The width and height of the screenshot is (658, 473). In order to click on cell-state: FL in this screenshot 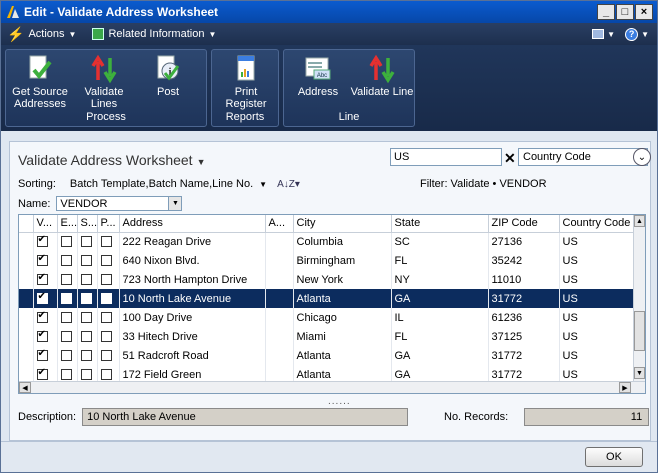, I will do `click(440, 336)`.